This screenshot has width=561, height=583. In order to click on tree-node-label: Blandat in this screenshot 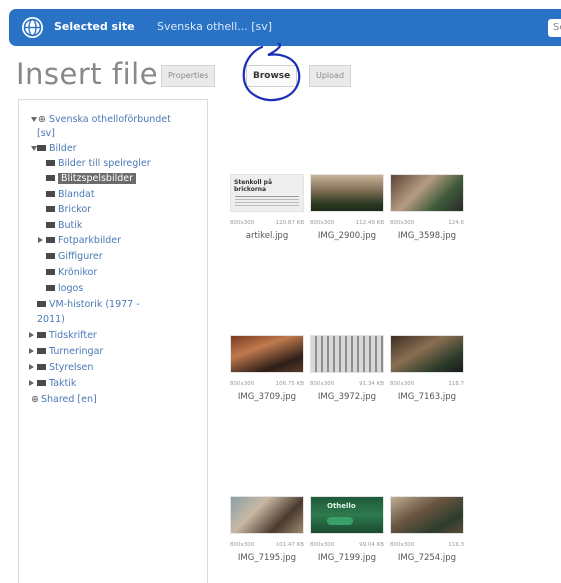, I will do `click(76, 194)`.